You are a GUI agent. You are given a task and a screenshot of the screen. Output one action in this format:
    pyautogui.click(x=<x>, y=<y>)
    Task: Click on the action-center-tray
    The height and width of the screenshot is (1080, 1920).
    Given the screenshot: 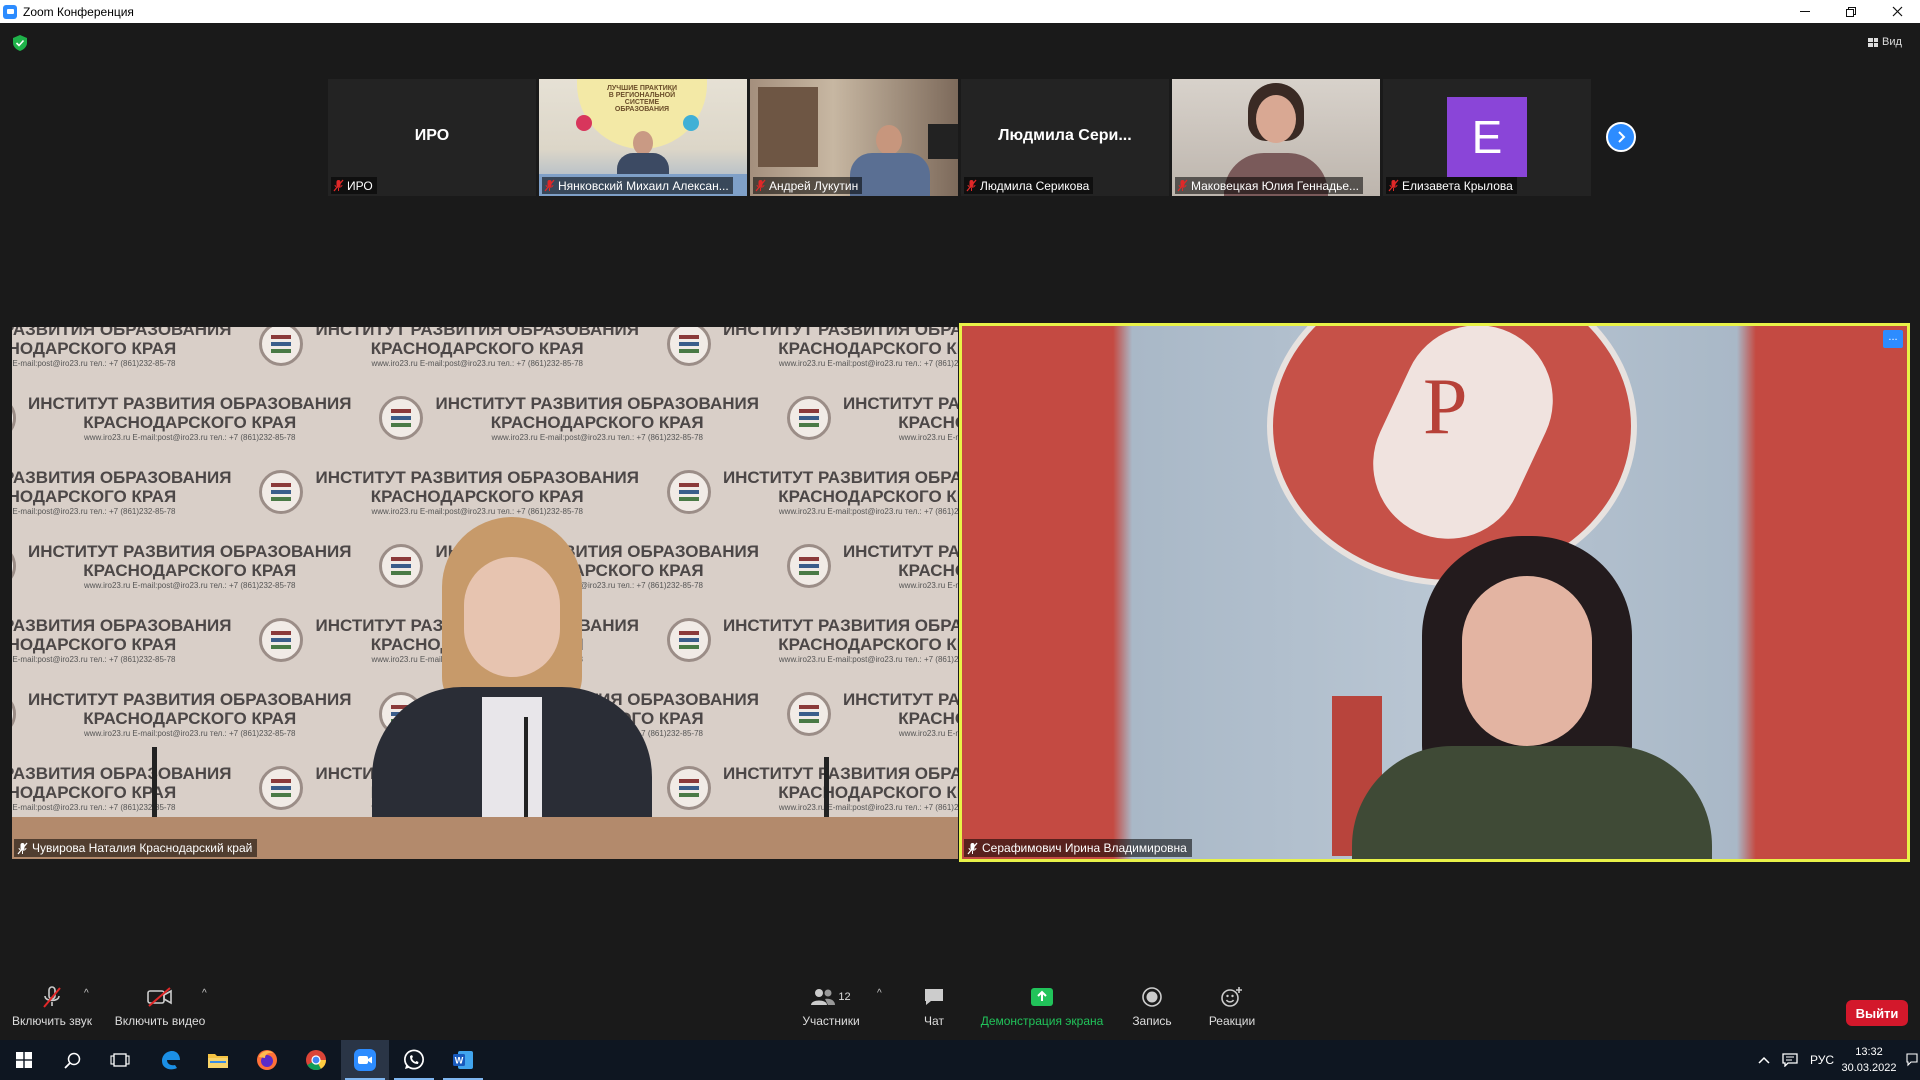 What is the action you would take?
    pyautogui.click(x=1790, y=1060)
    